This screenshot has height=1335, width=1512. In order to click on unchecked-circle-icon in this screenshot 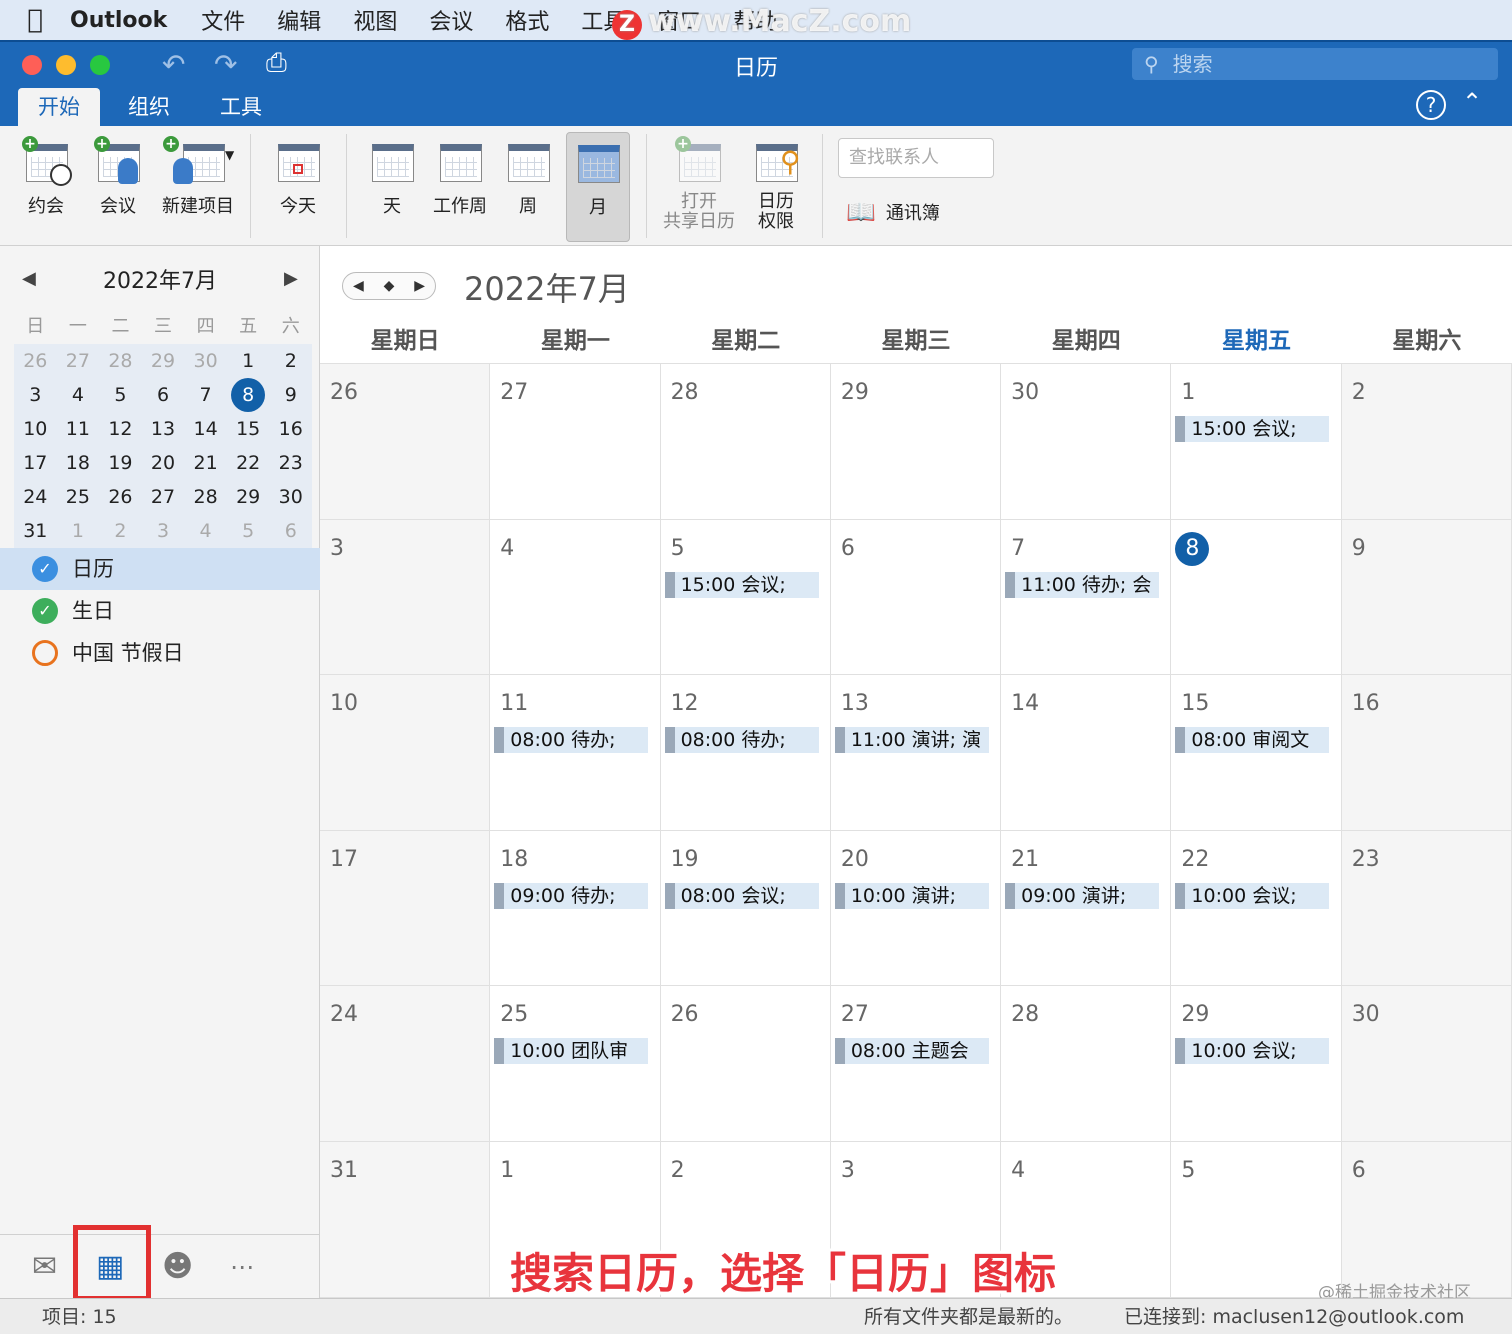, I will do `click(45, 653)`.